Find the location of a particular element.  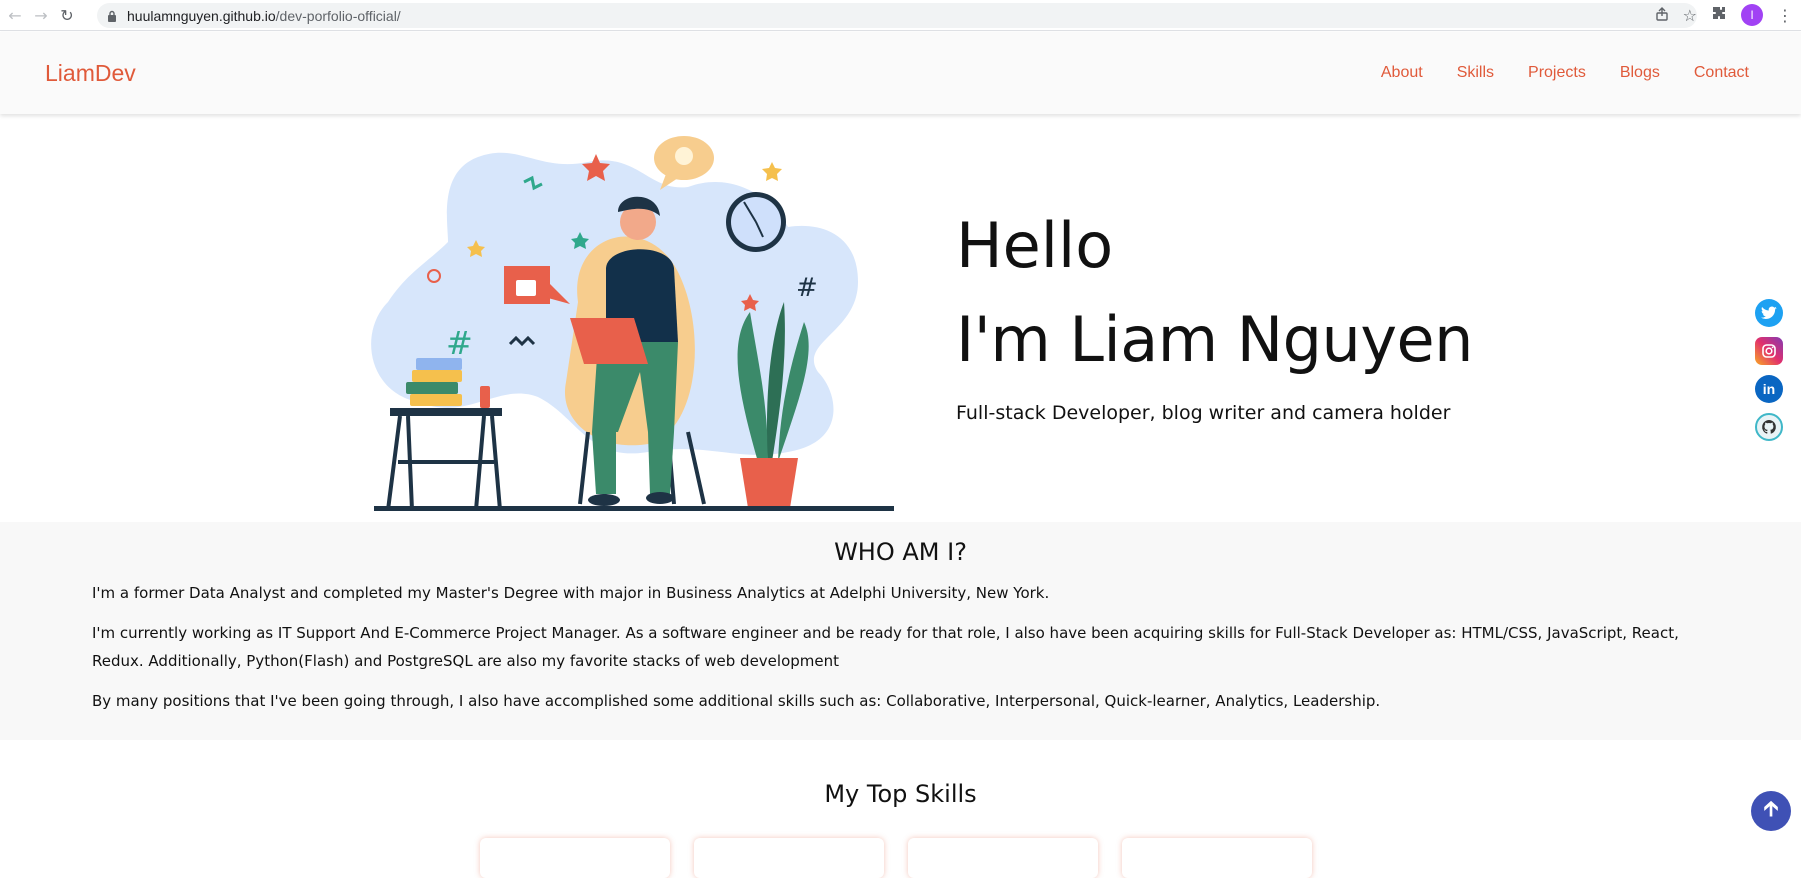

site-logo: LiamDev is located at coordinates (90, 73).